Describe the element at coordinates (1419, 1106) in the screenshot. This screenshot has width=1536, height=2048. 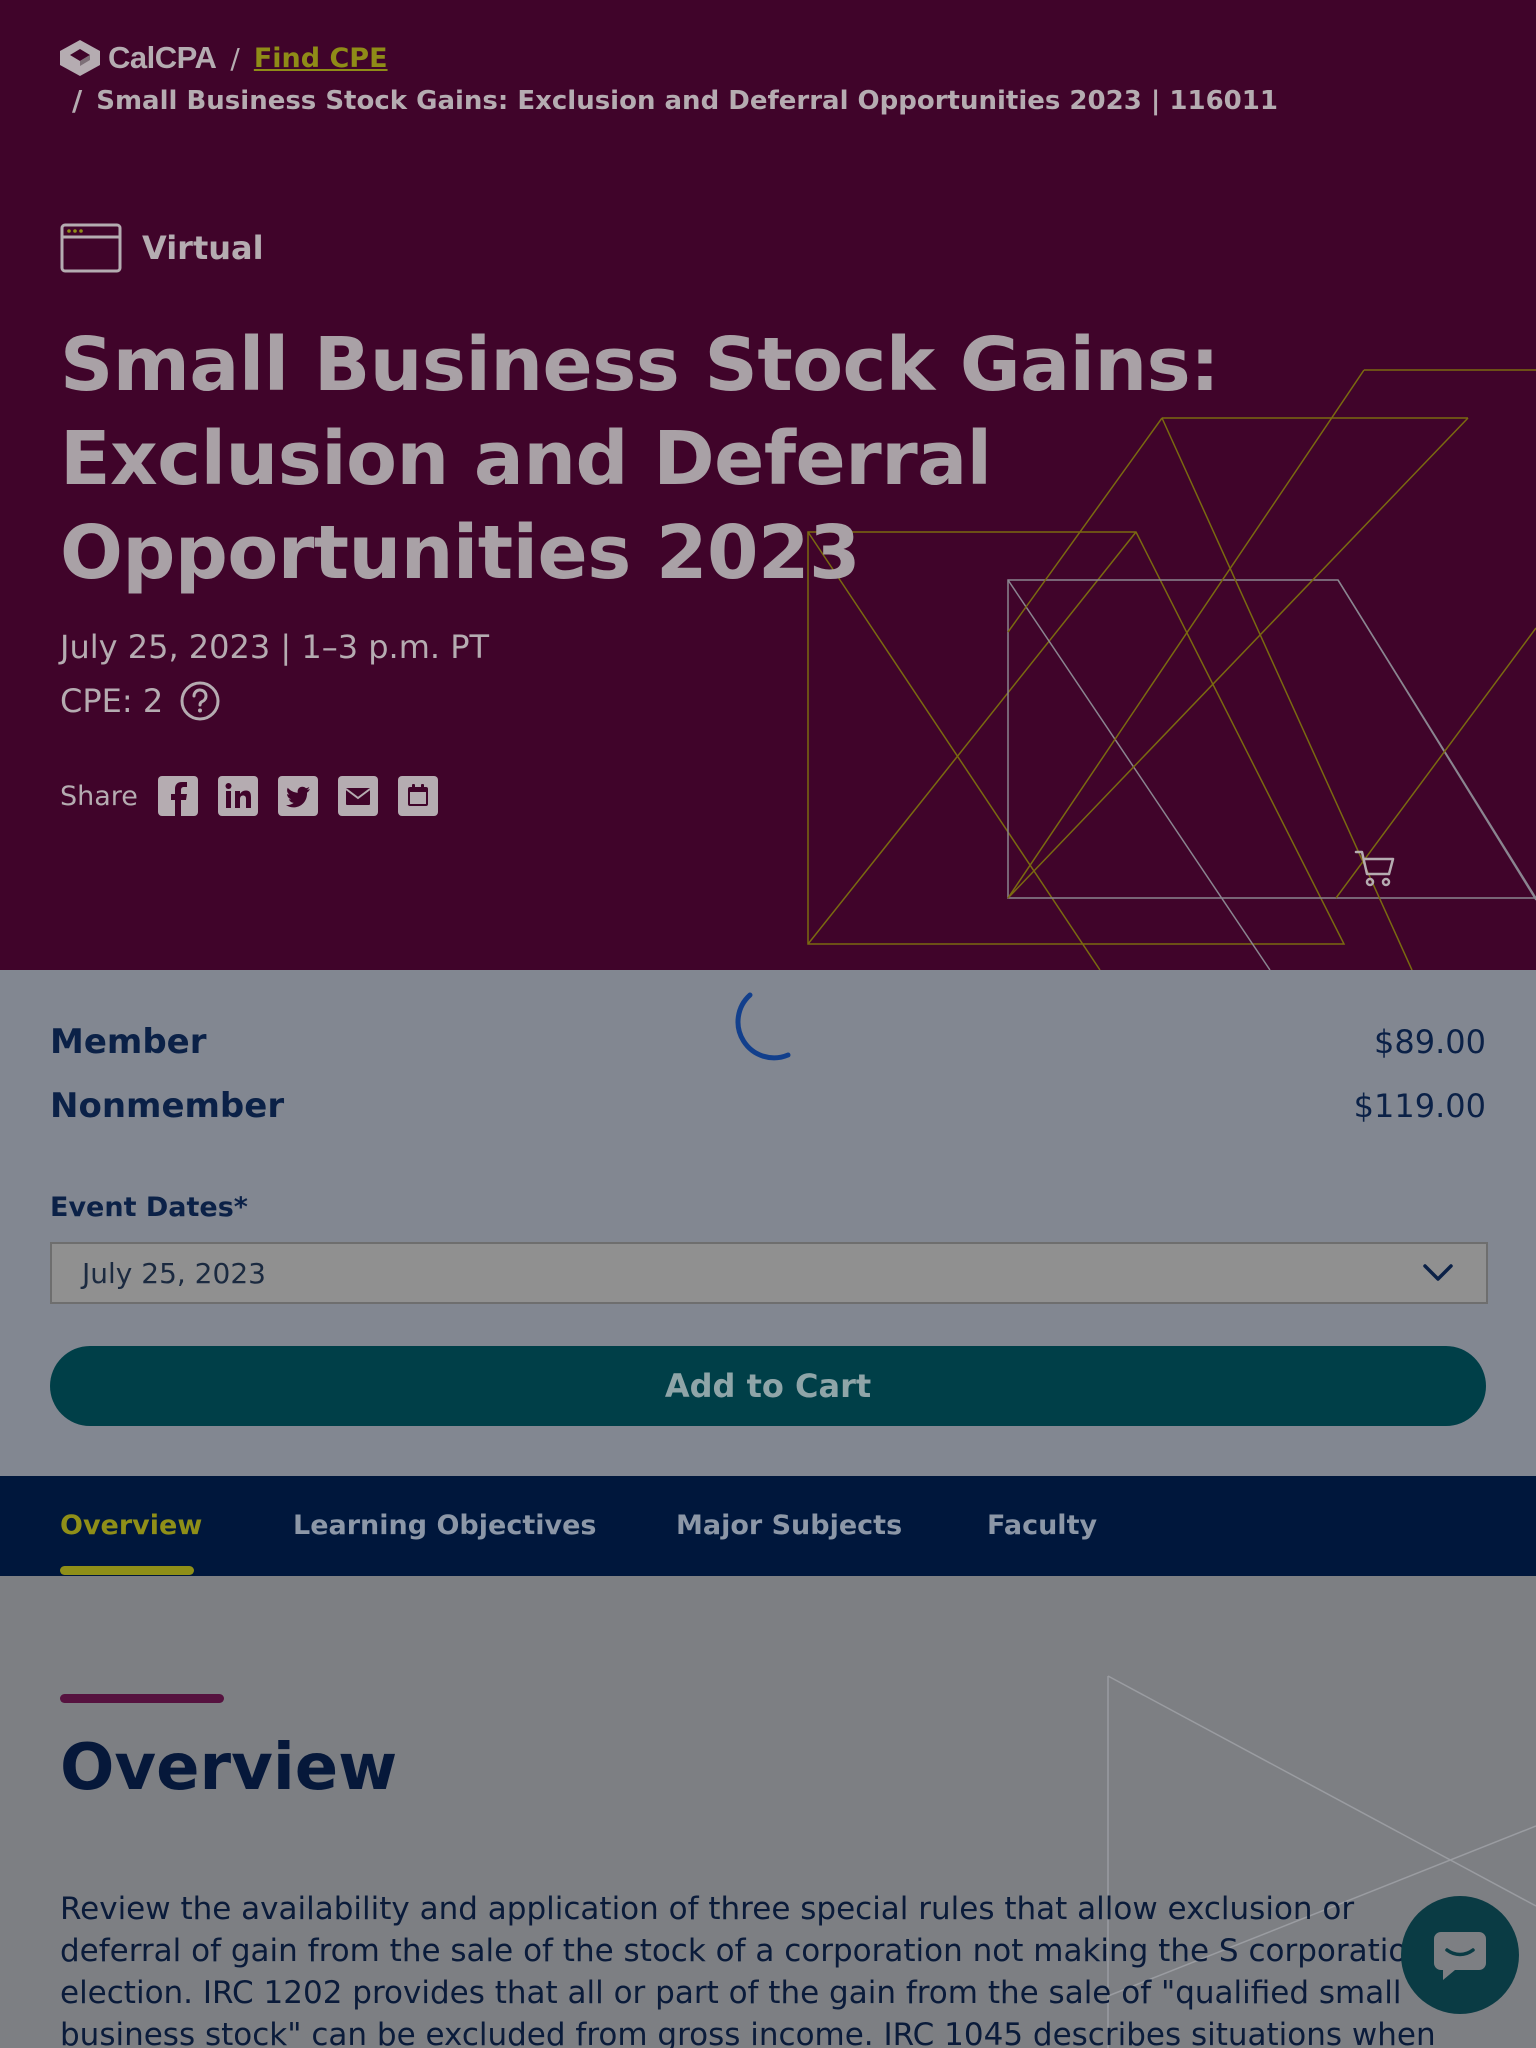
I see `nonmember-price: $119.00` at that location.